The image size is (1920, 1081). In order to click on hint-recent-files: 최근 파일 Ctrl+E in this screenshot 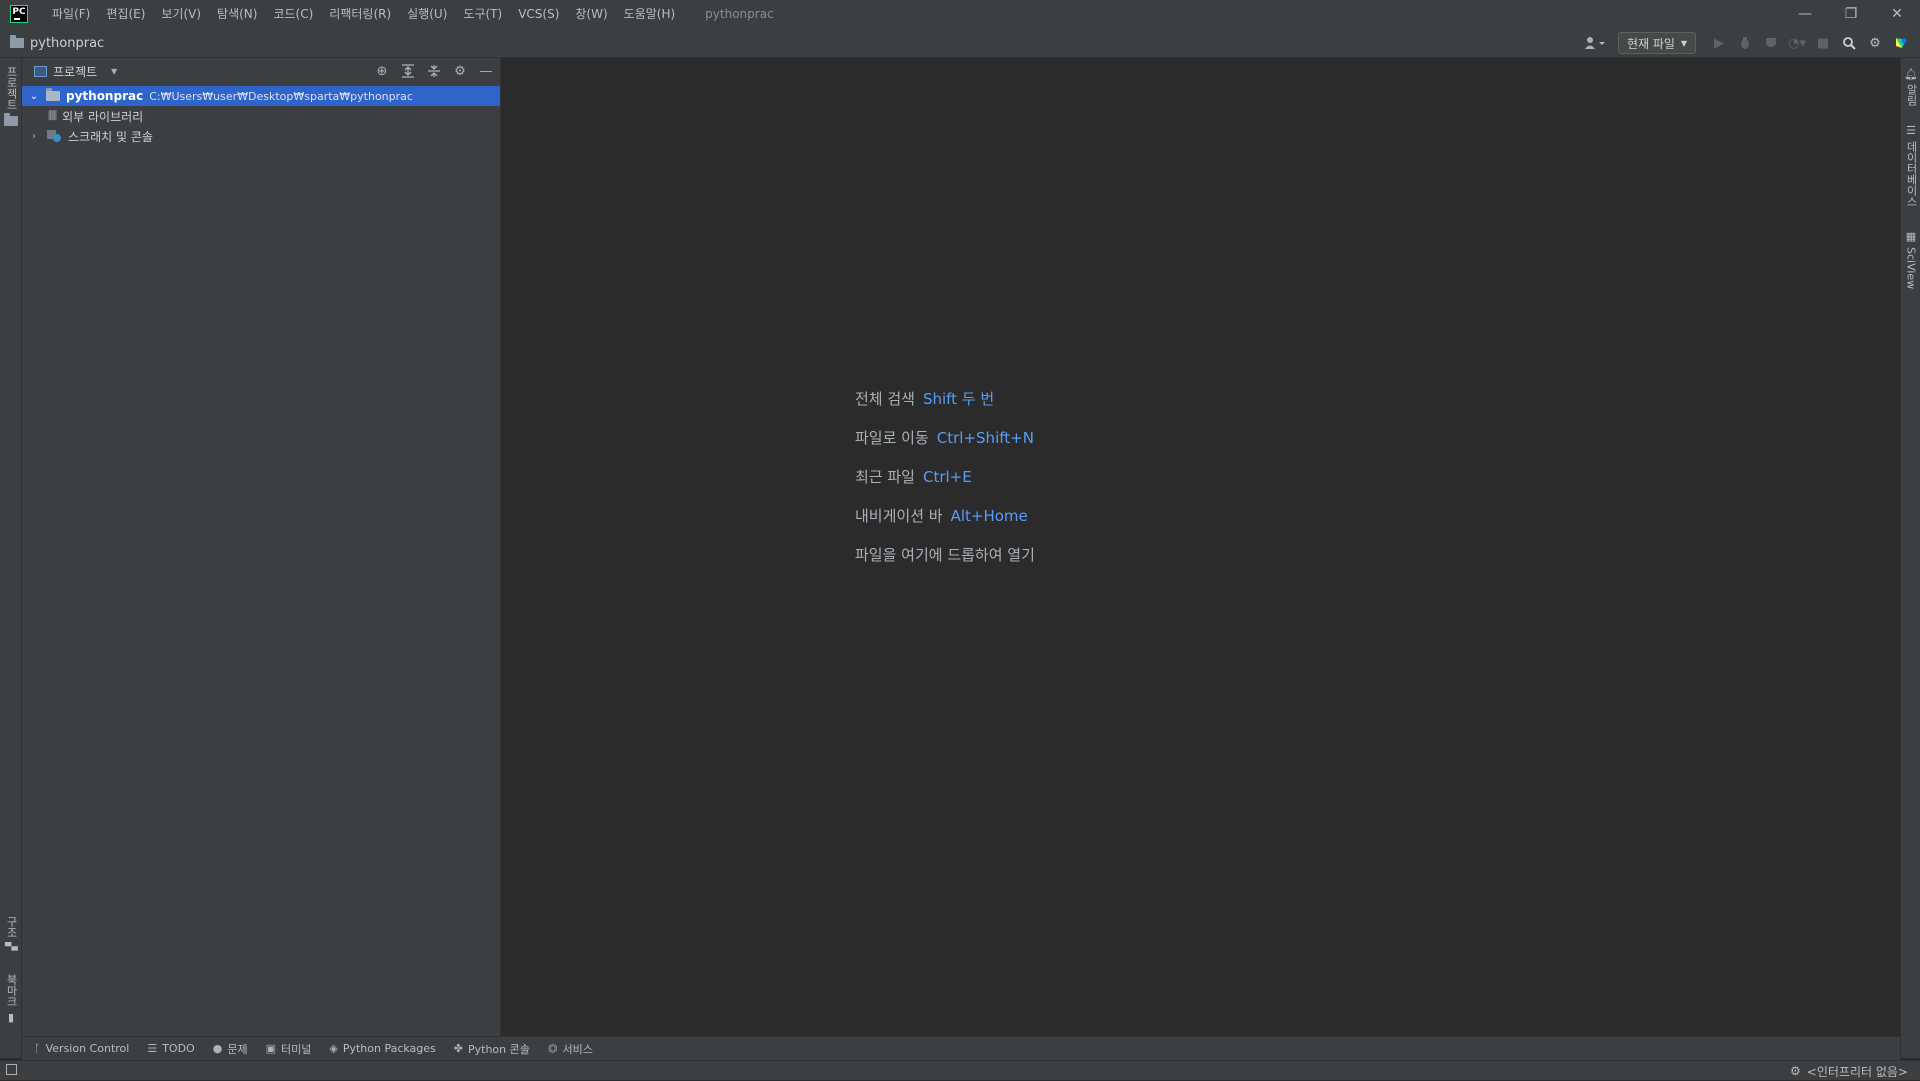, I will do `click(913, 477)`.